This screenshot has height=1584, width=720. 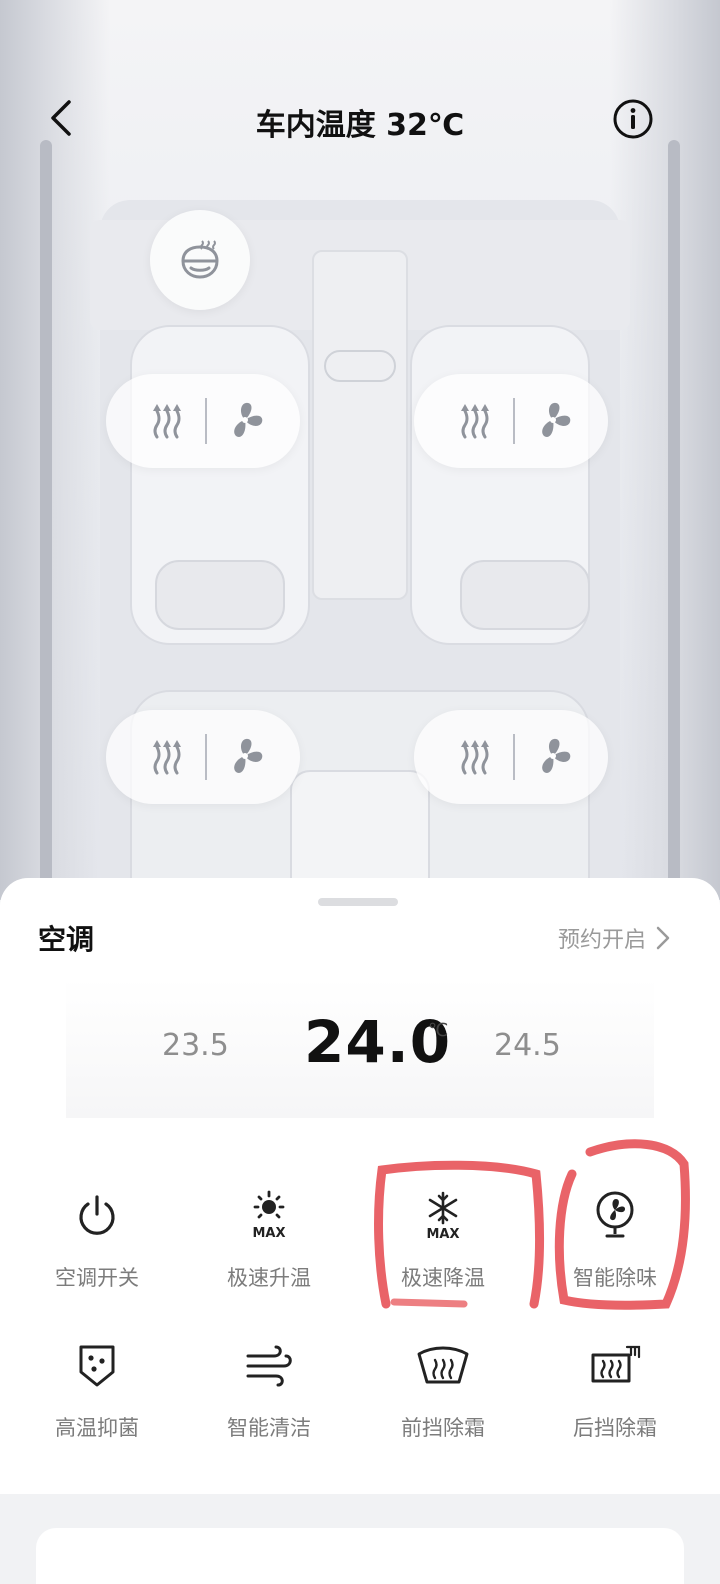 What do you see at coordinates (443, 1398) in the screenshot?
I see `front-defrost-button: 前挡除霜` at bounding box center [443, 1398].